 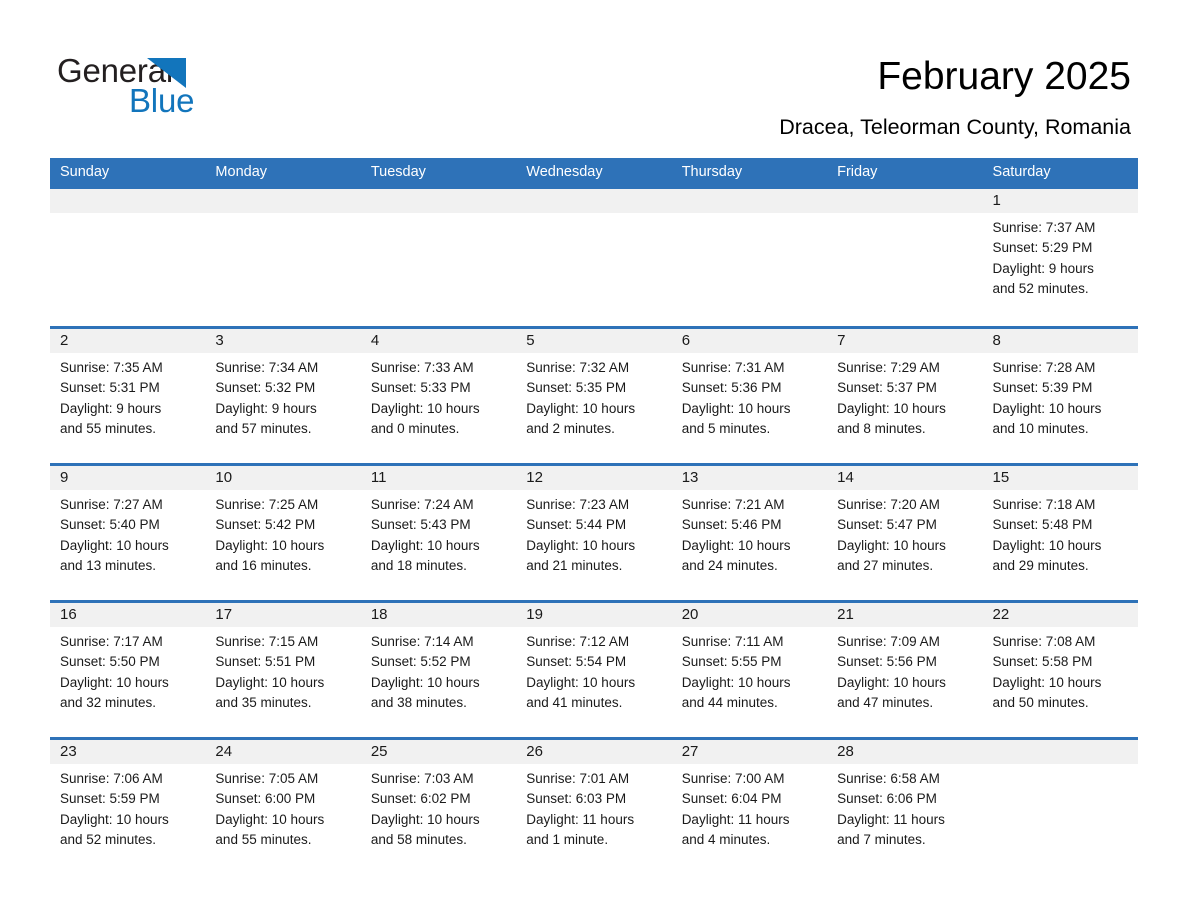 I want to click on day-number-band: 23, so click(x=128, y=752).